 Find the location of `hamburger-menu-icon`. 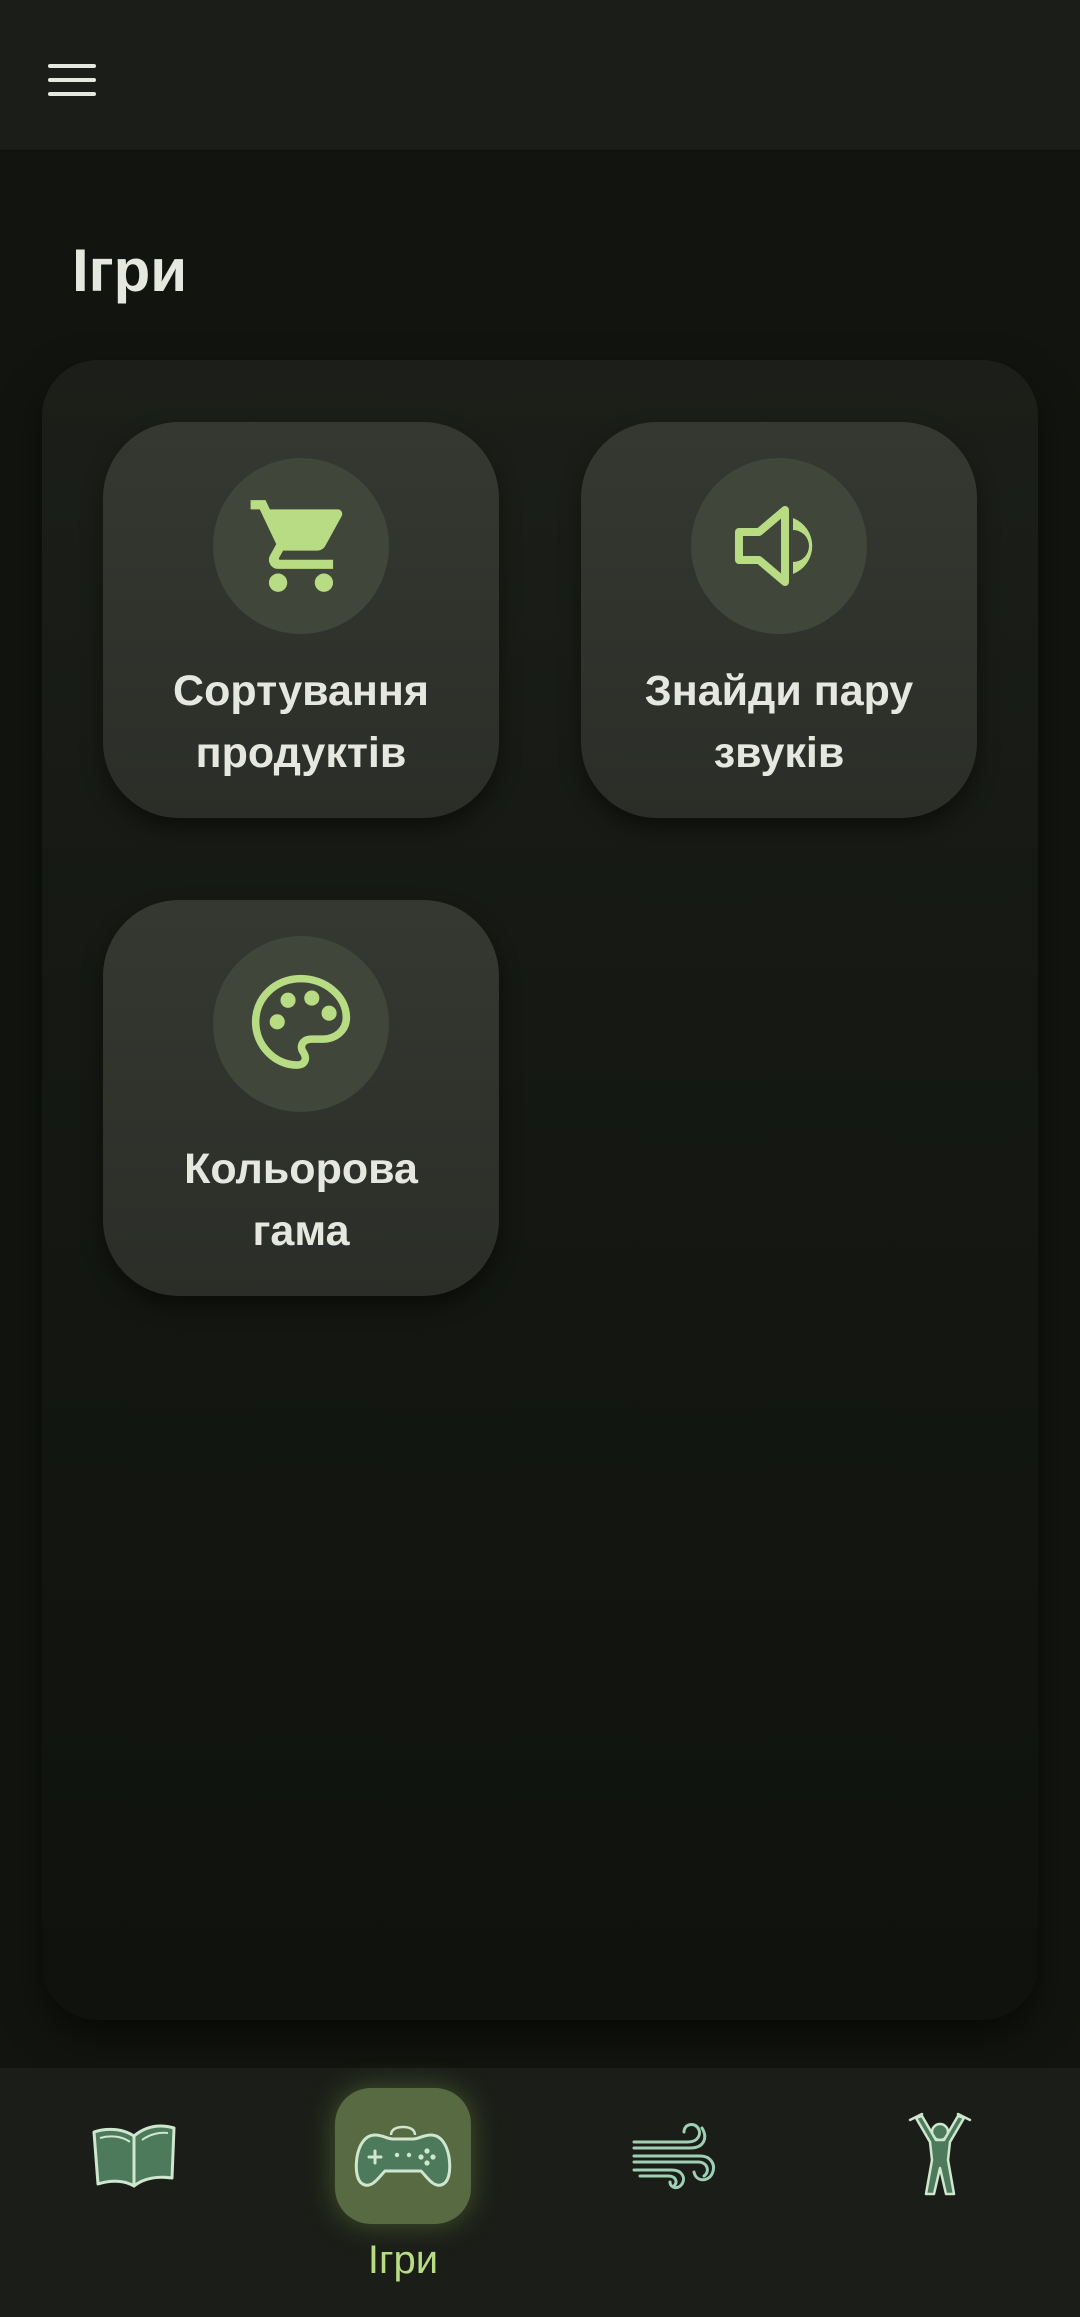

hamburger-menu-icon is located at coordinates (72, 80).